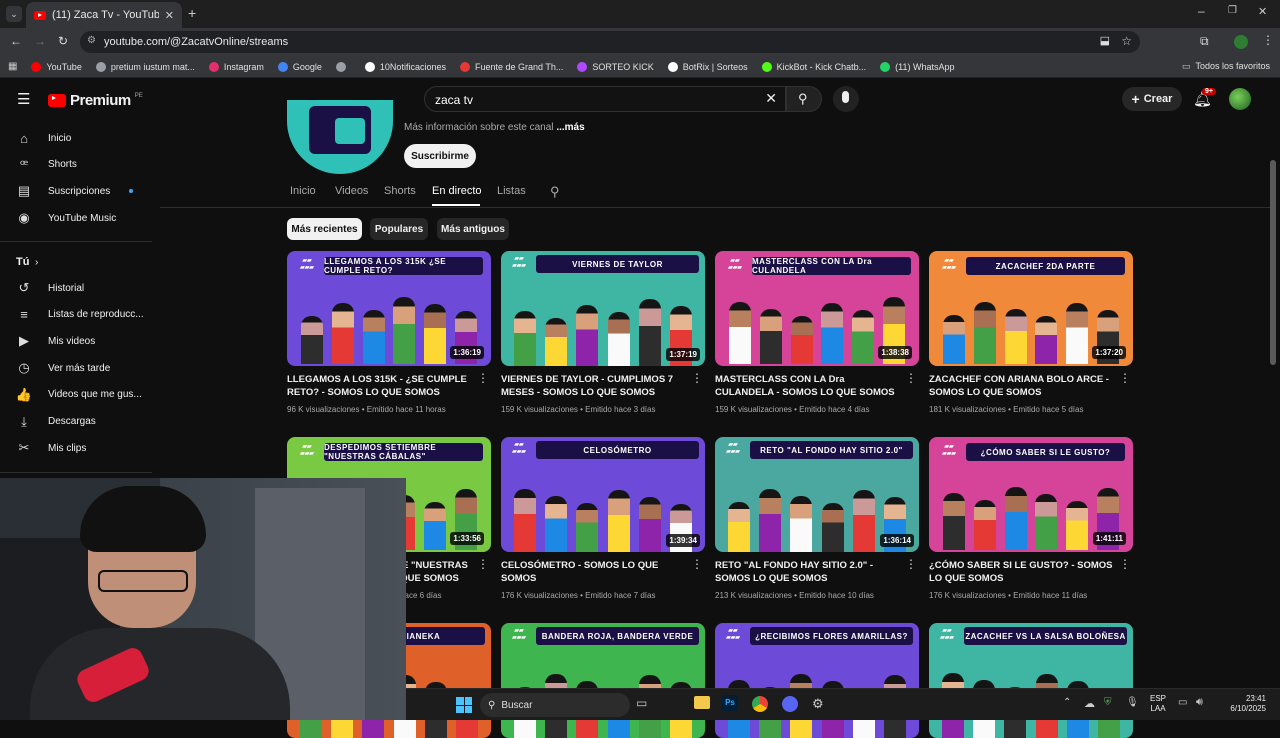 The width and height of the screenshot is (1280, 738). I want to click on tray-chevron-icon: ⌃, so click(1067, 702).